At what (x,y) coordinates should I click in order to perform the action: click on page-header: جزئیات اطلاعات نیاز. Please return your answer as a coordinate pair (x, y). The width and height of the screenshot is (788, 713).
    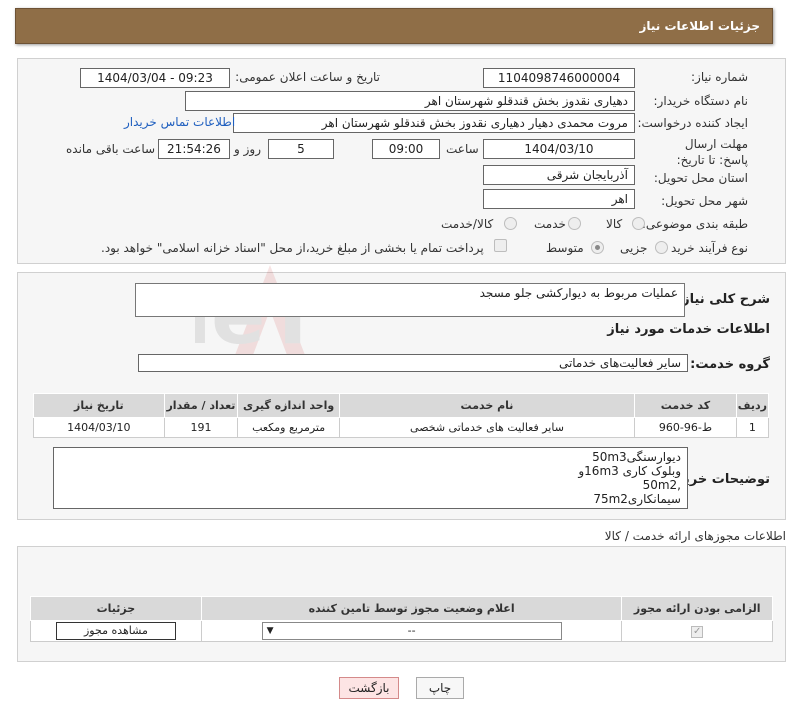
    Looking at the image, I should click on (394, 26).